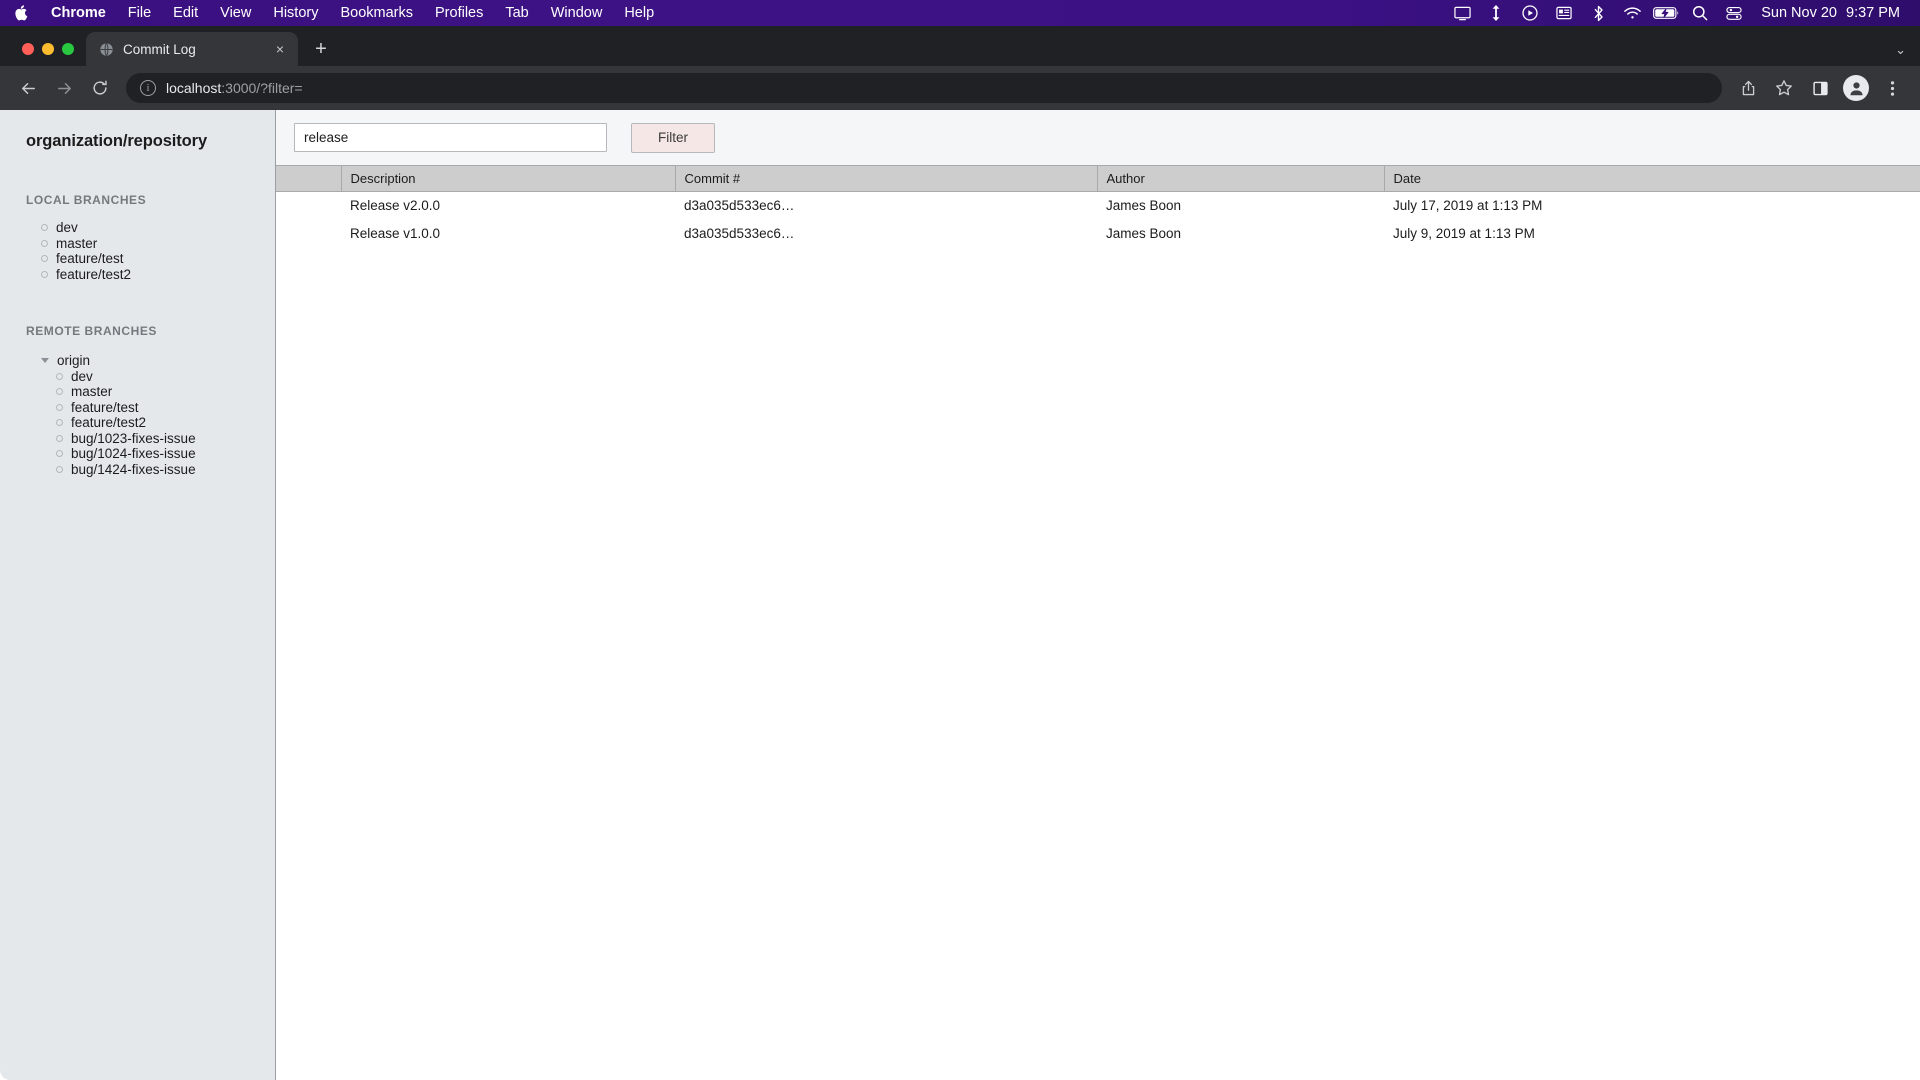 This screenshot has height=1080, width=1920. I want to click on menu-chrome: Chrome, so click(78, 13).